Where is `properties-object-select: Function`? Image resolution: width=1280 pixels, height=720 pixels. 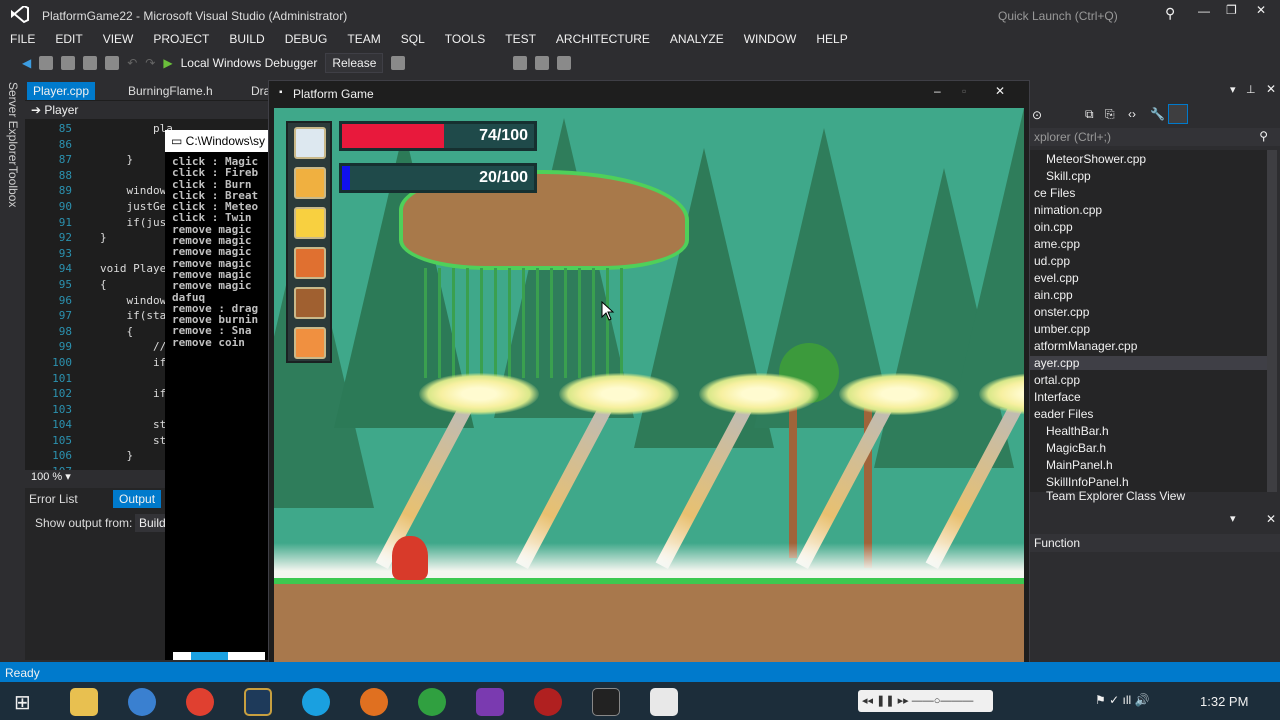 properties-object-select: Function is located at coordinates (1155, 543).